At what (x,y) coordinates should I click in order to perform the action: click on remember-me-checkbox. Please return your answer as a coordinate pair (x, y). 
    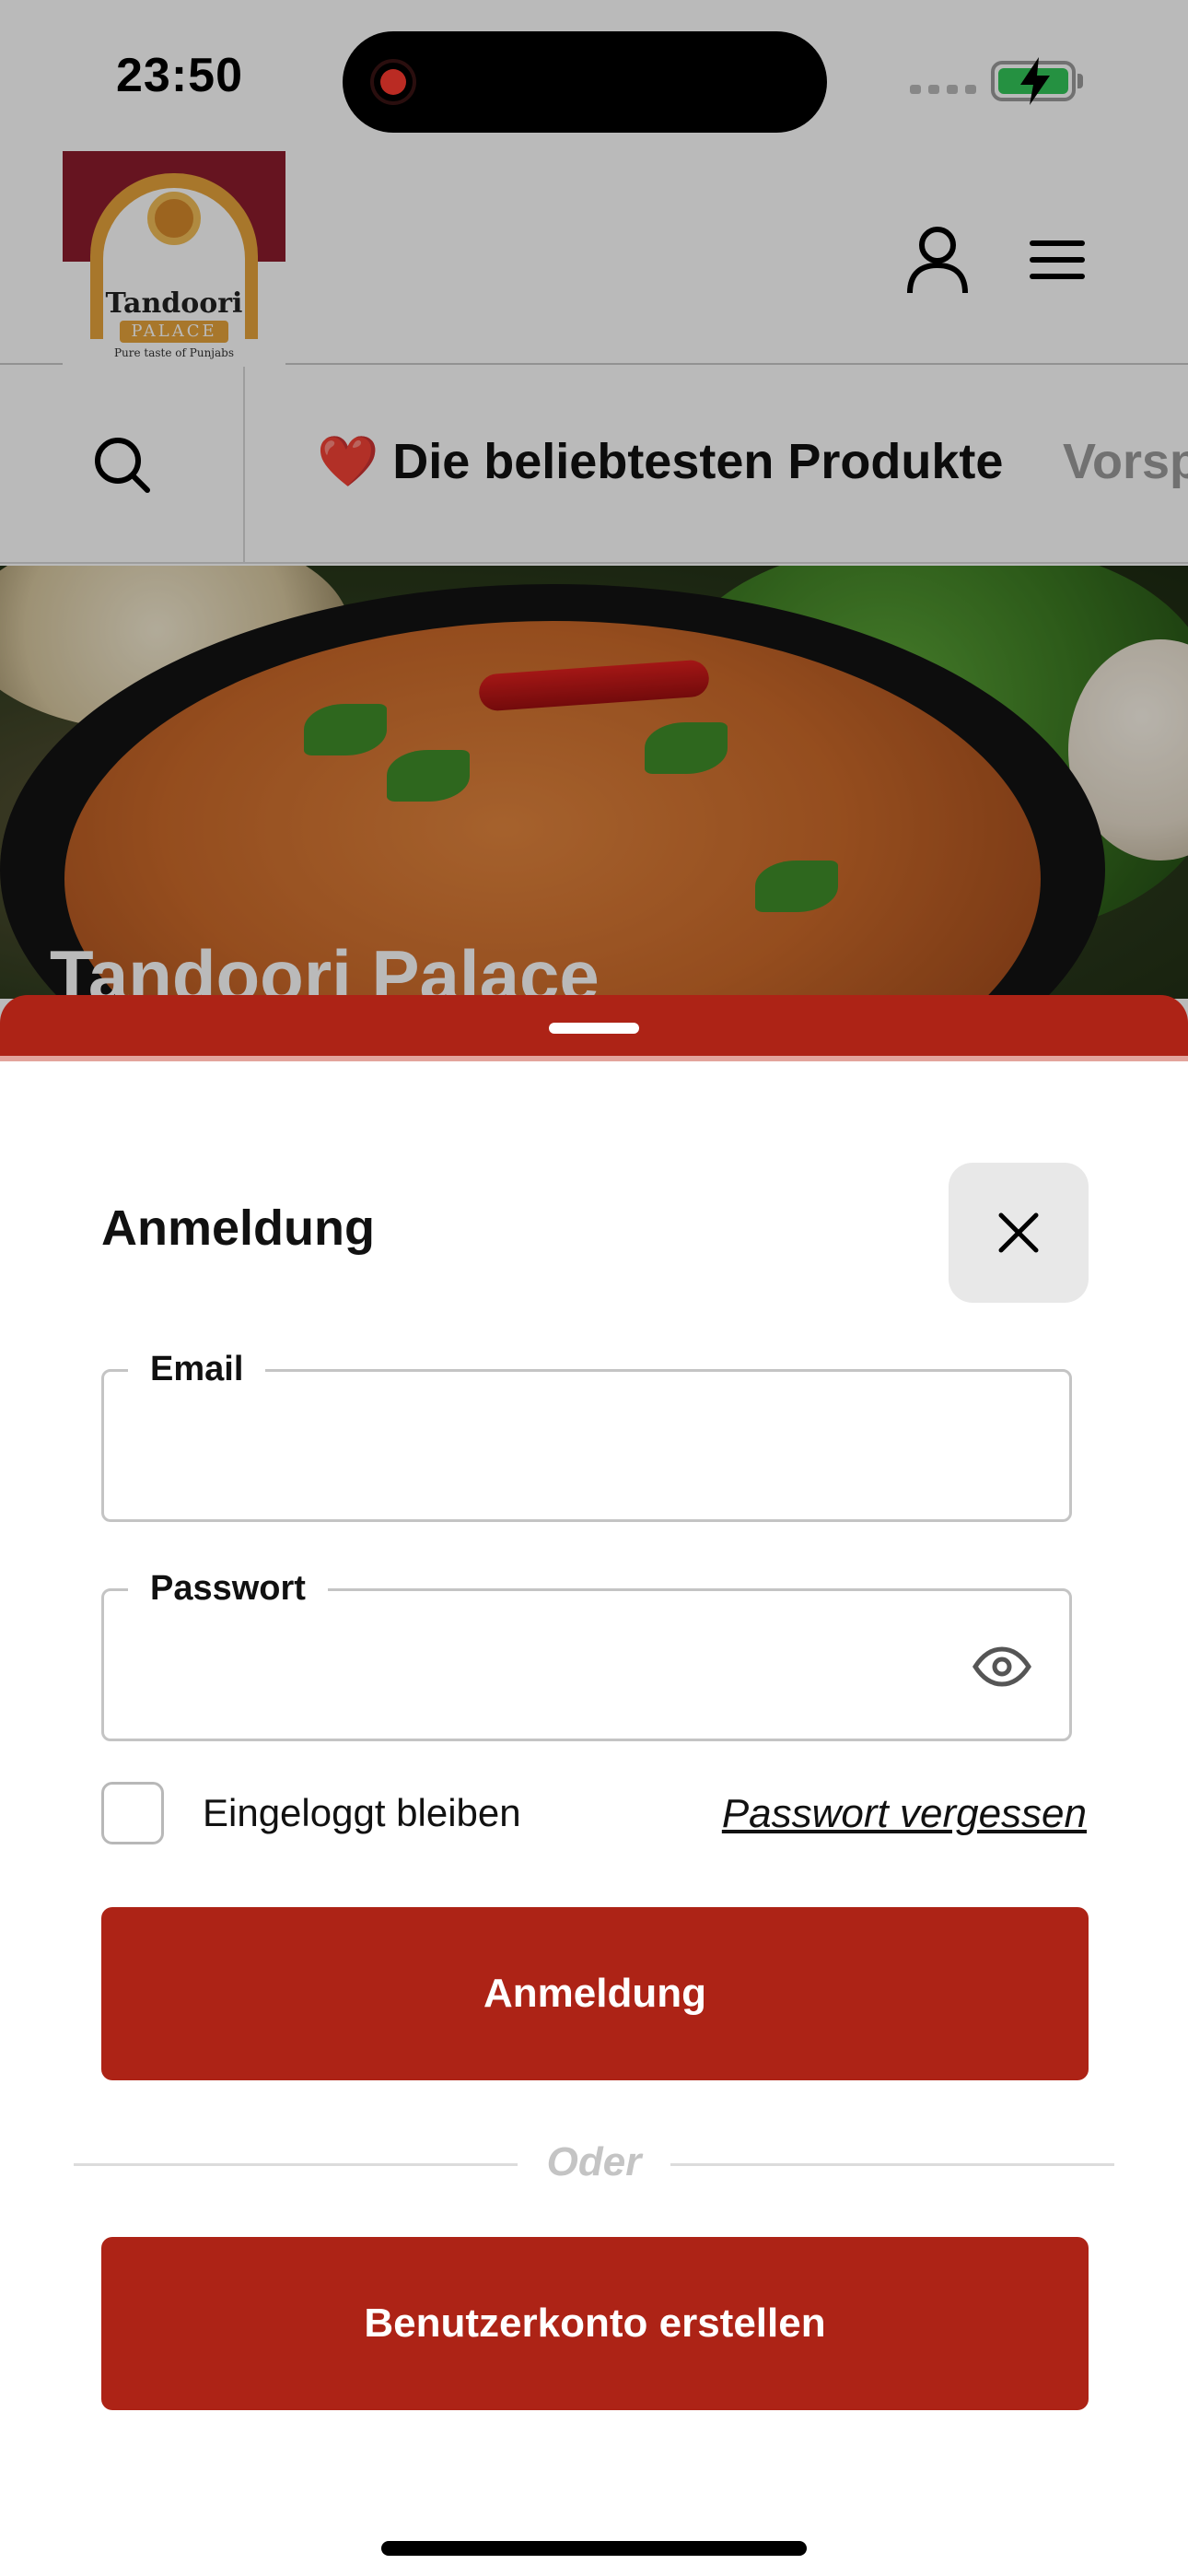
    Looking at the image, I should click on (132, 1813).